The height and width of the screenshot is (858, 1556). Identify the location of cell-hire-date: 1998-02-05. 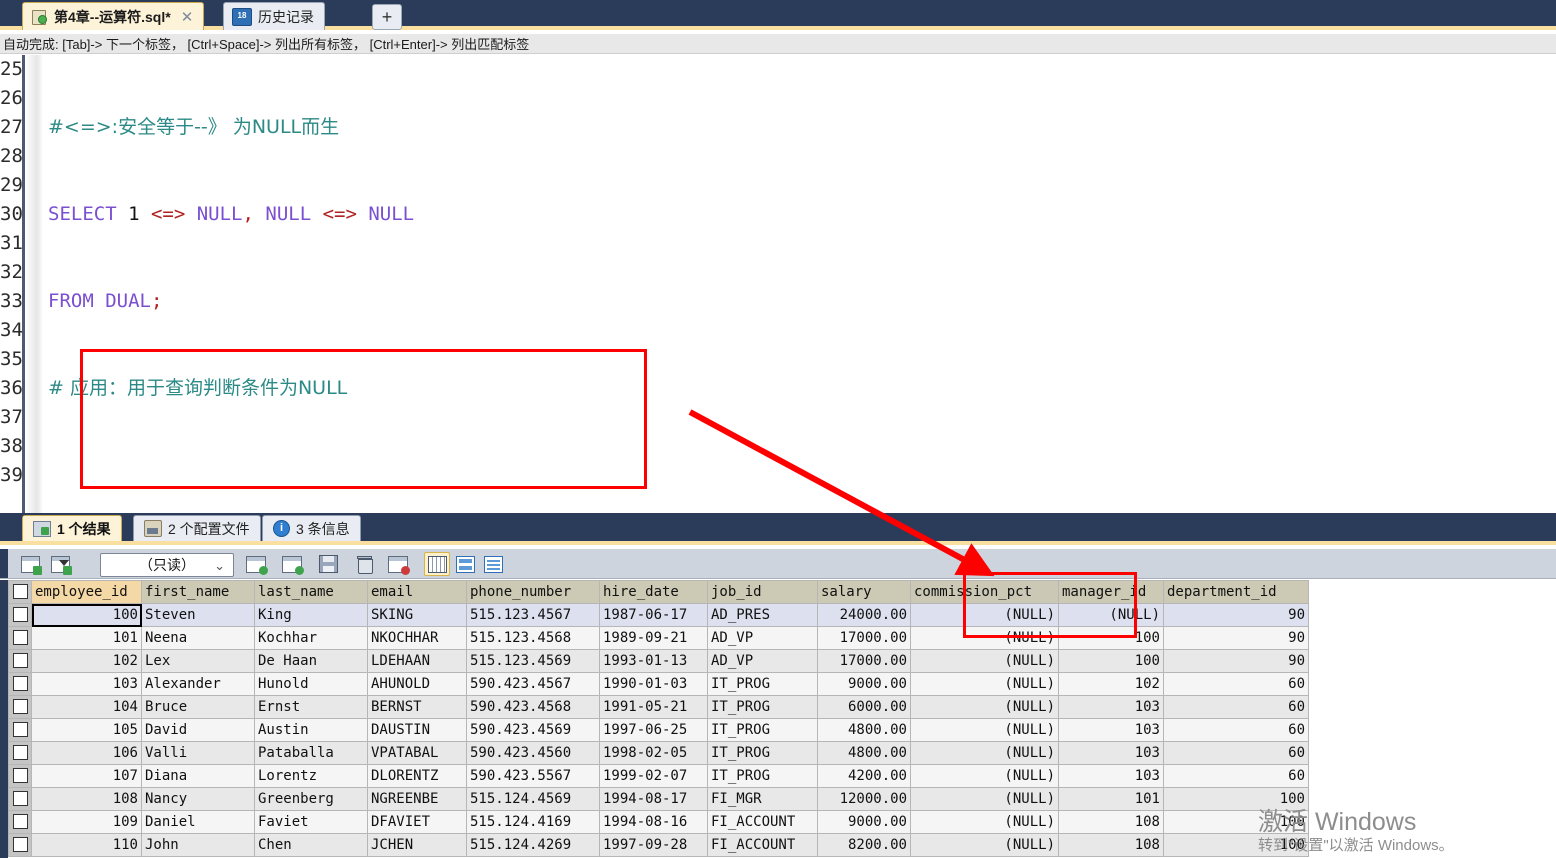
(653, 753).